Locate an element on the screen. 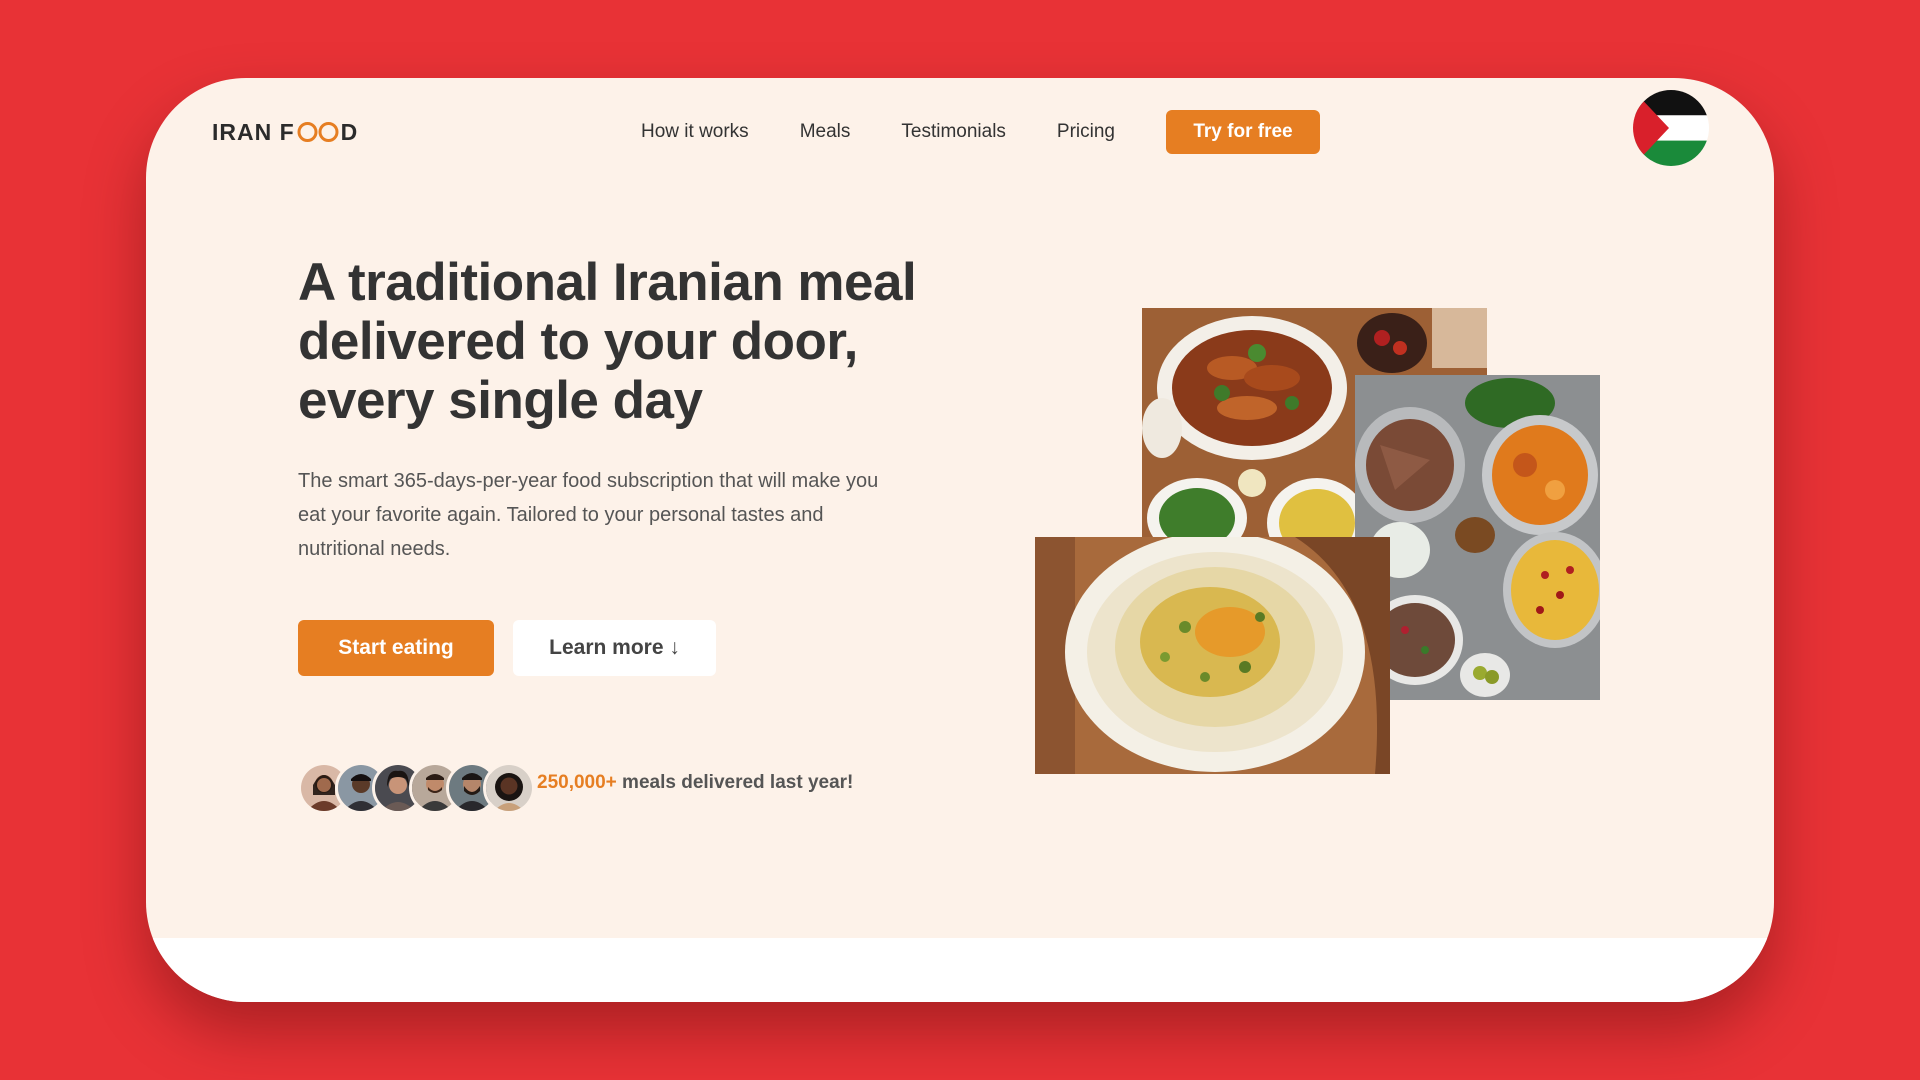 The width and height of the screenshot is (1920, 1080). try-for-free-button: Try for free is located at coordinates (1243, 132).